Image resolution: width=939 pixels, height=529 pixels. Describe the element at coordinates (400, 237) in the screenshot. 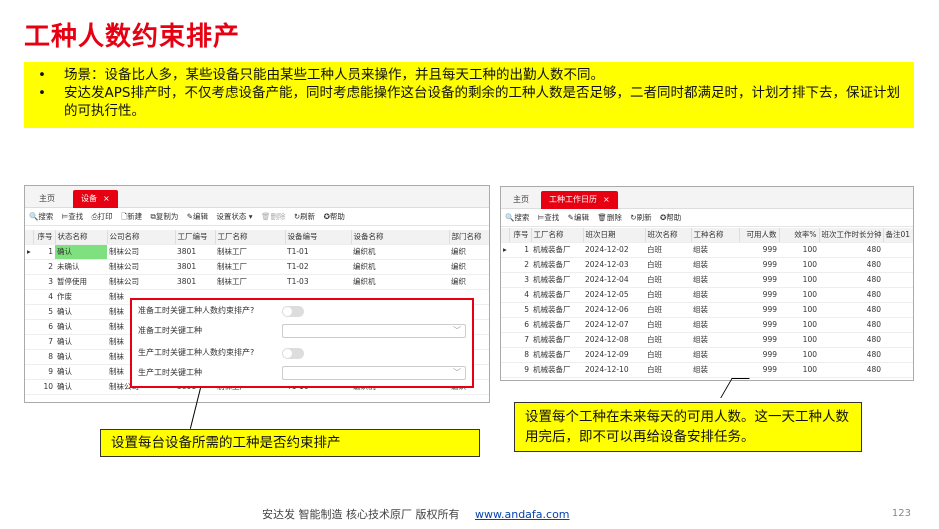

I see `col-header: 设备名称` at that location.